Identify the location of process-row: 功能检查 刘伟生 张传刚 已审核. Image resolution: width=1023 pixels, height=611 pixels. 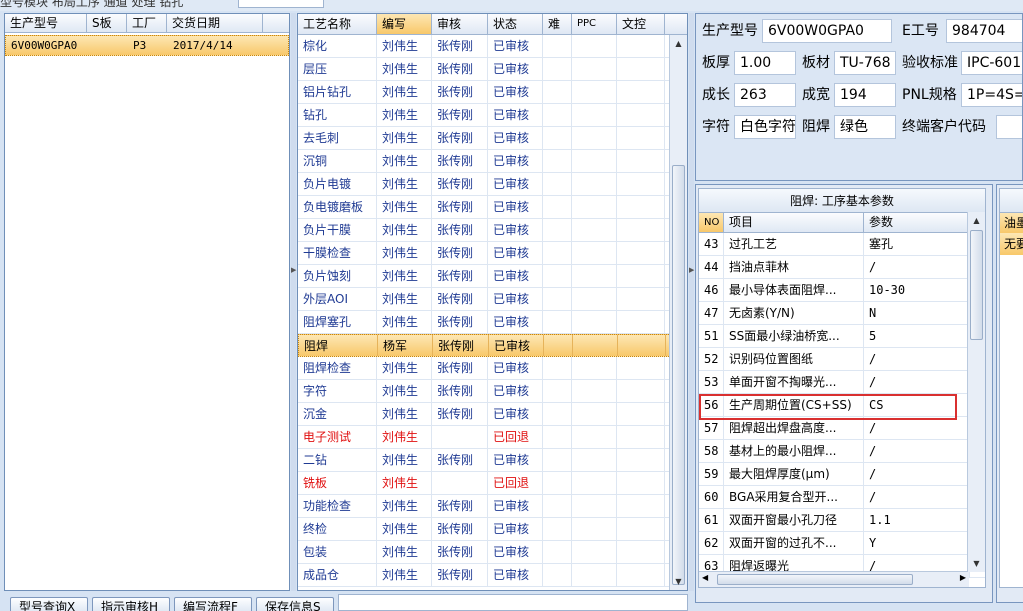
(492, 506).